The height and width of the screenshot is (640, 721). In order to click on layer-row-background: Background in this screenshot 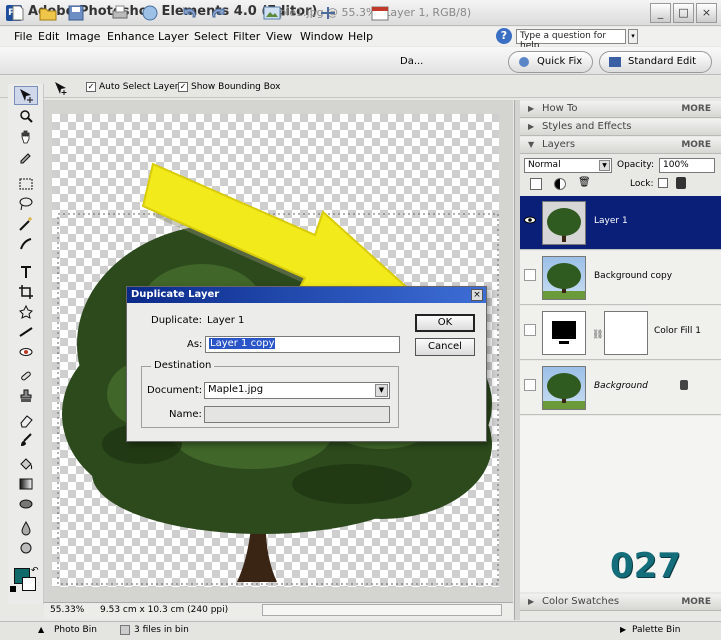, I will do `click(620, 388)`.